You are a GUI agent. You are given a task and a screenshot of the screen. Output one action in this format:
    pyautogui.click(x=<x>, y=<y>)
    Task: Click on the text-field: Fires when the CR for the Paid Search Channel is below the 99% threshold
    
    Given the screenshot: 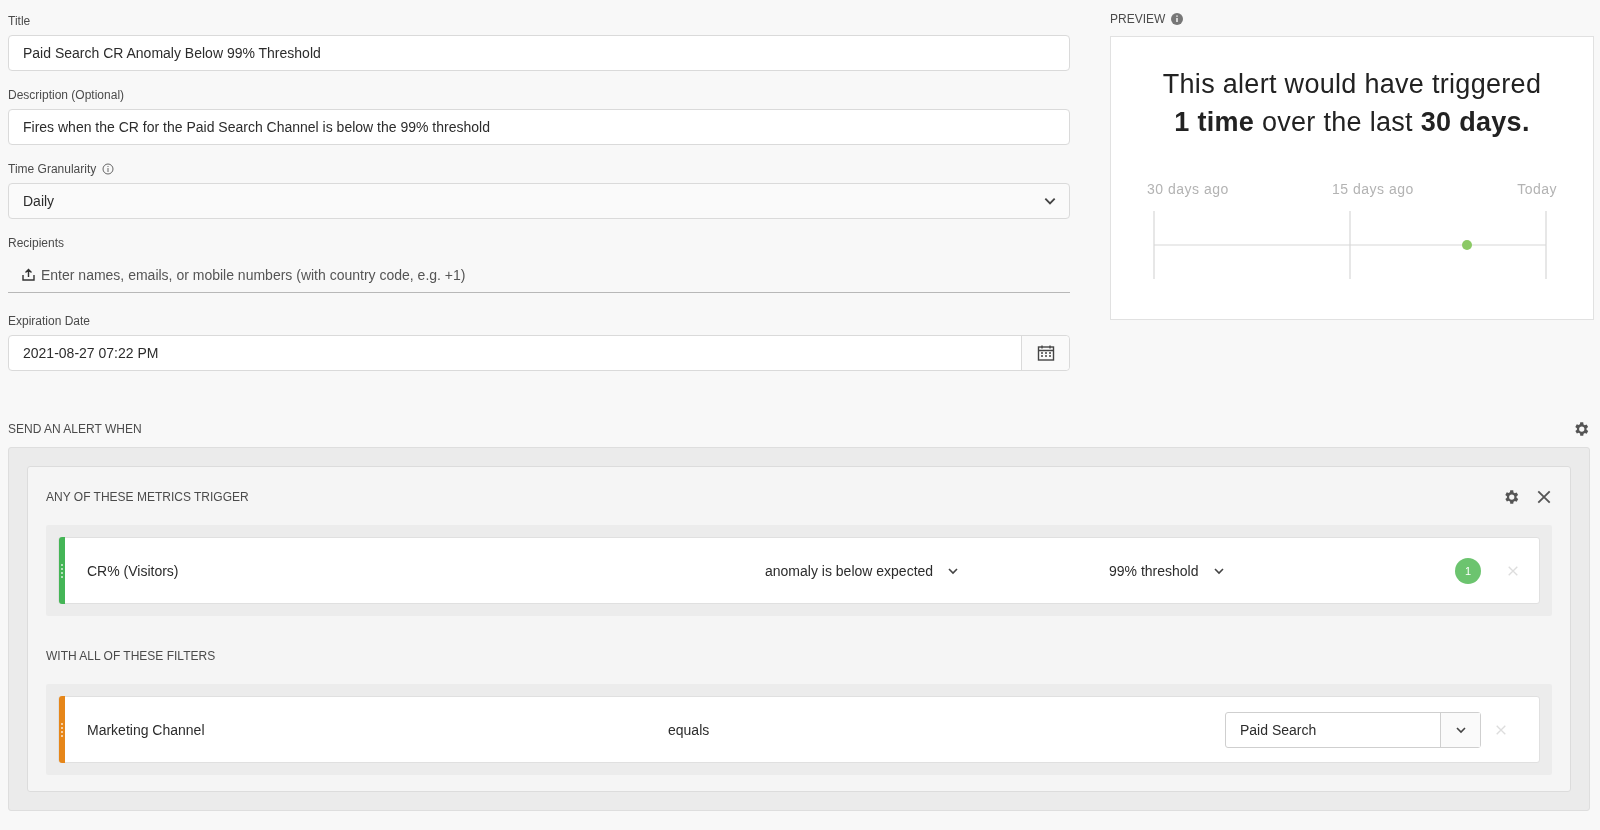 What is the action you would take?
    pyautogui.click(x=539, y=127)
    